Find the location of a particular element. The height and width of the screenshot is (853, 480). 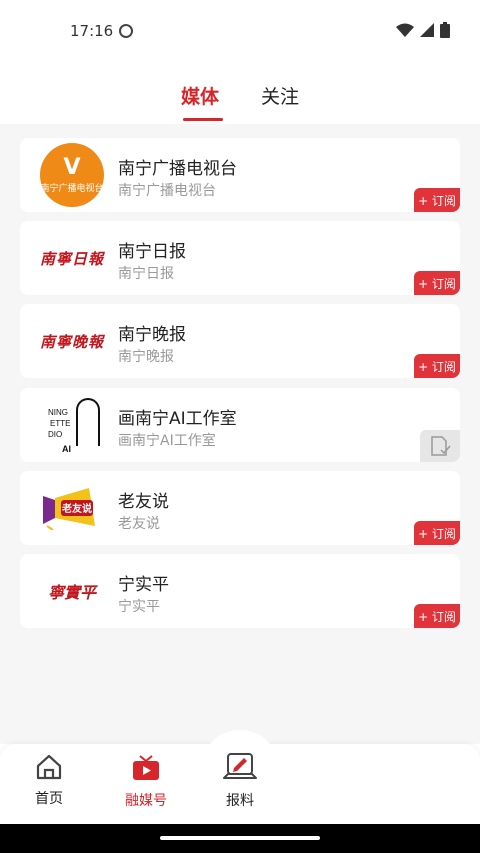

media-card-nanning-daily: 南寧日報 南宁日报 南宁日报 + 订阅 is located at coordinates (240, 258).